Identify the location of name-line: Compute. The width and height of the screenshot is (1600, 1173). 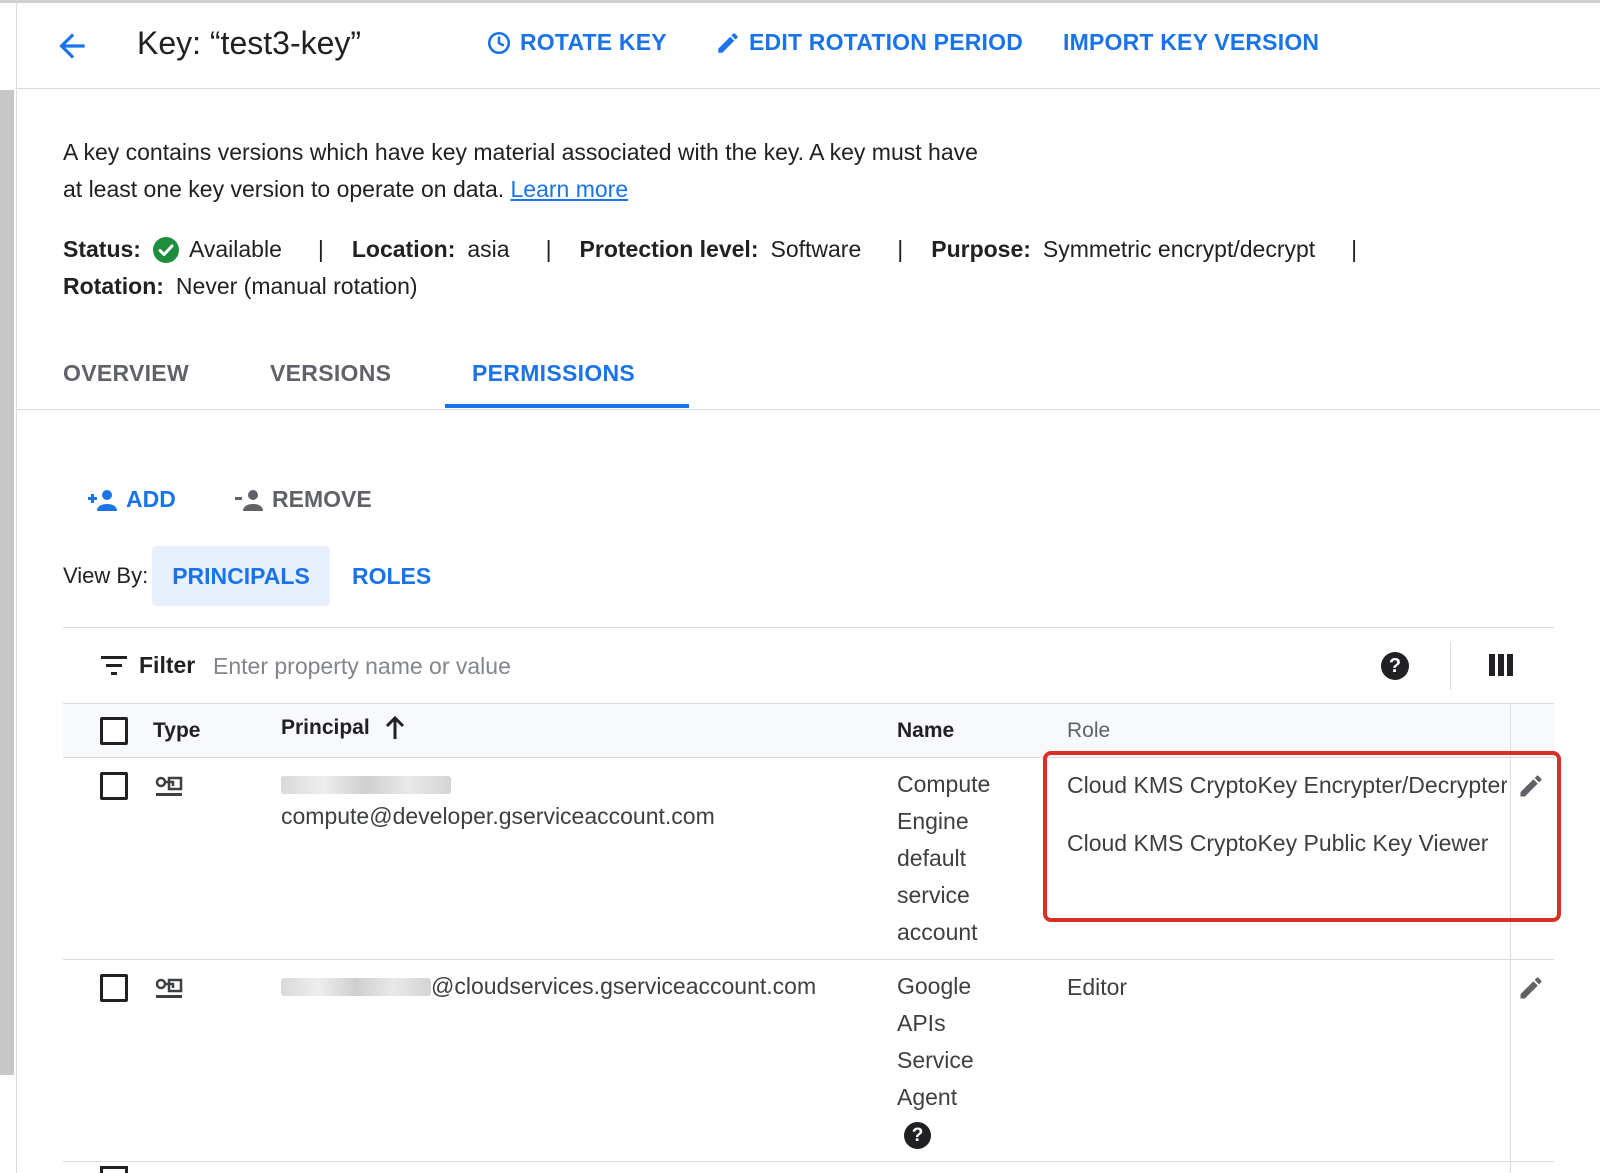
(944, 784).